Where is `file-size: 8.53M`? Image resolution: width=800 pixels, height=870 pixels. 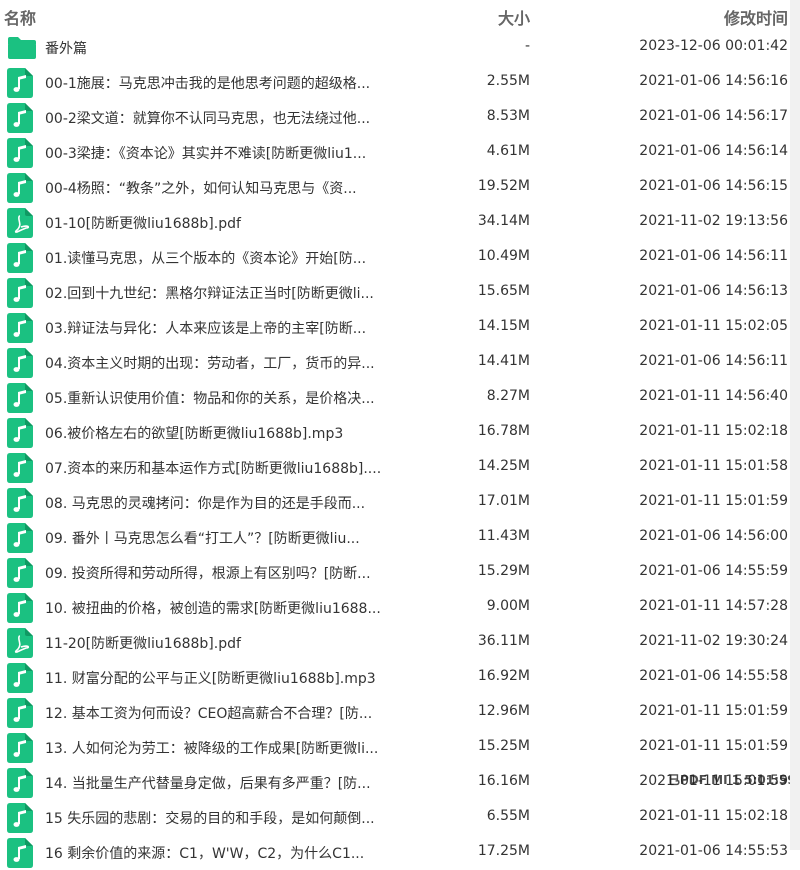 file-size: 8.53M is located at coordinates (508, 116).